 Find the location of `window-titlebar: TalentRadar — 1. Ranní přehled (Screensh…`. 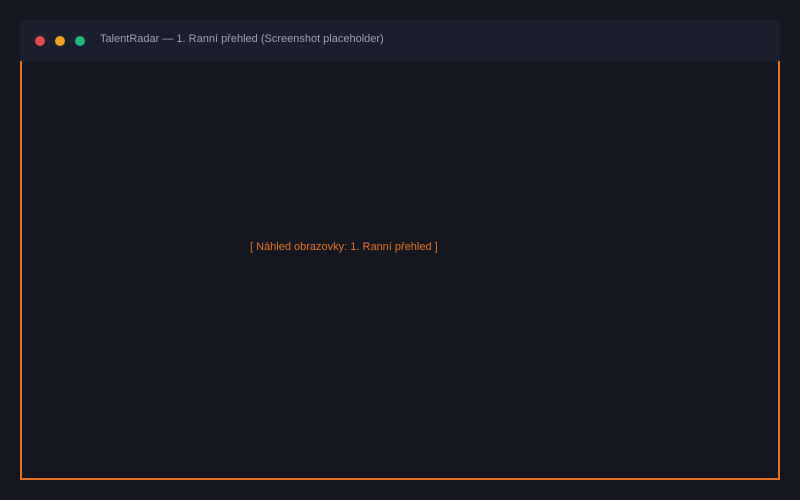

window-titlebar: TalentRadar — 1. Ranní přehled (Screensh… is located at coordinates (400, 40).